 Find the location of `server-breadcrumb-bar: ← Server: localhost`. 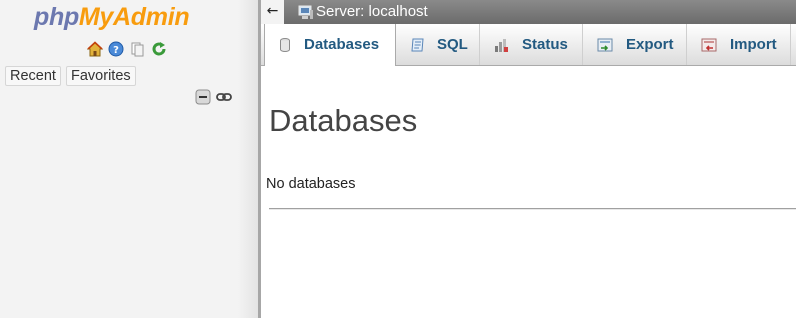

server-breadcrumb-bar: ← Server: localhost is located at coordinates (528, 12).